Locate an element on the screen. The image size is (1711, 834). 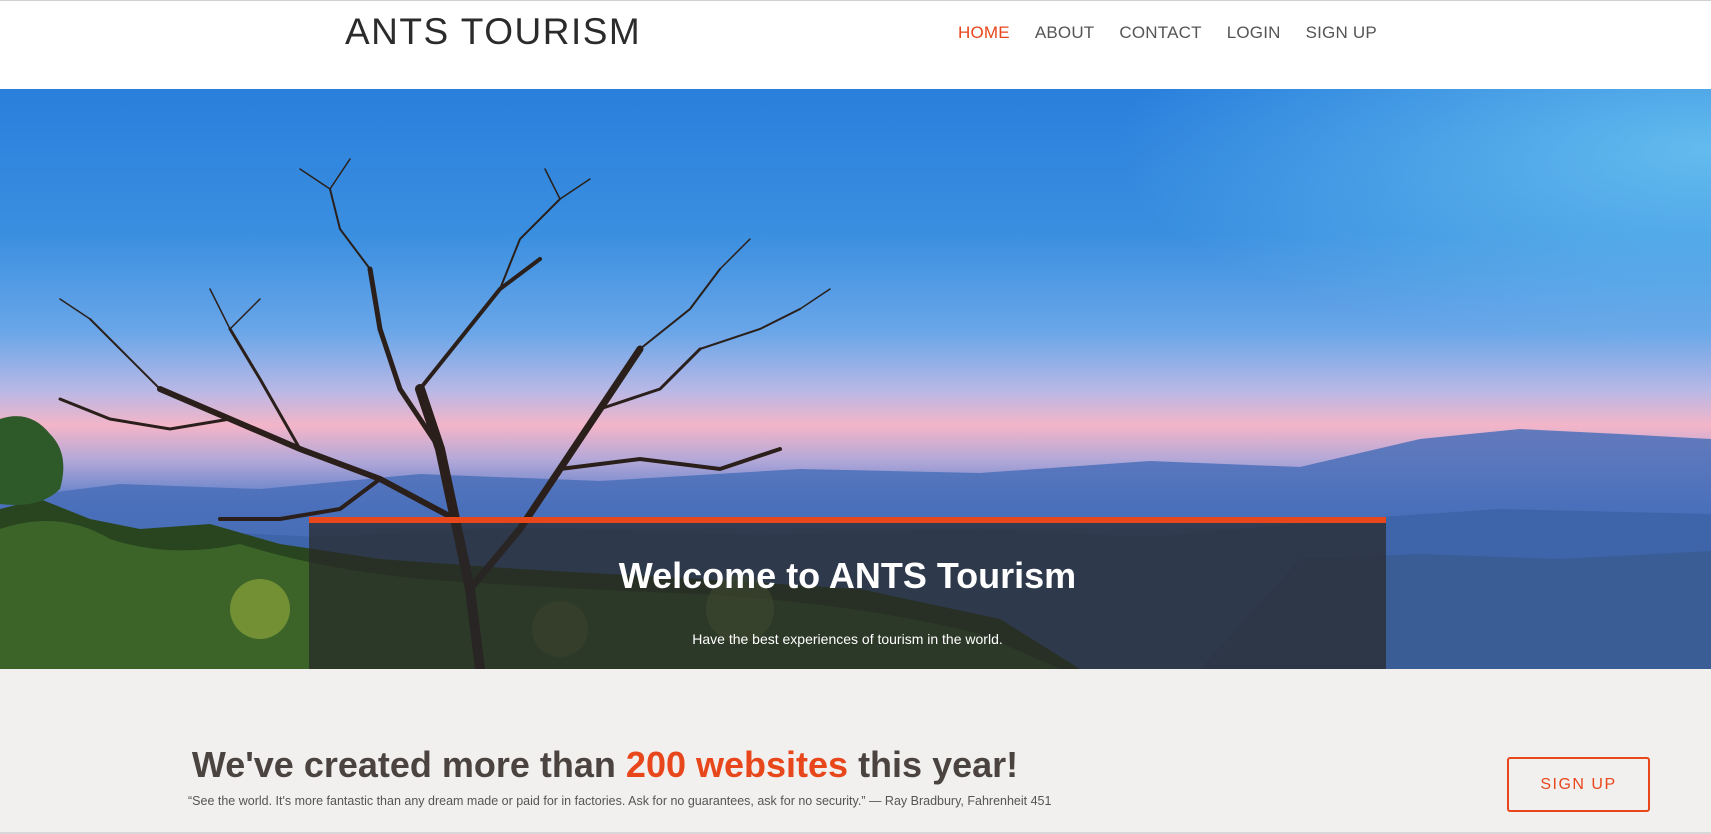
tree-canopy-left is located at coordinates (32, 460).